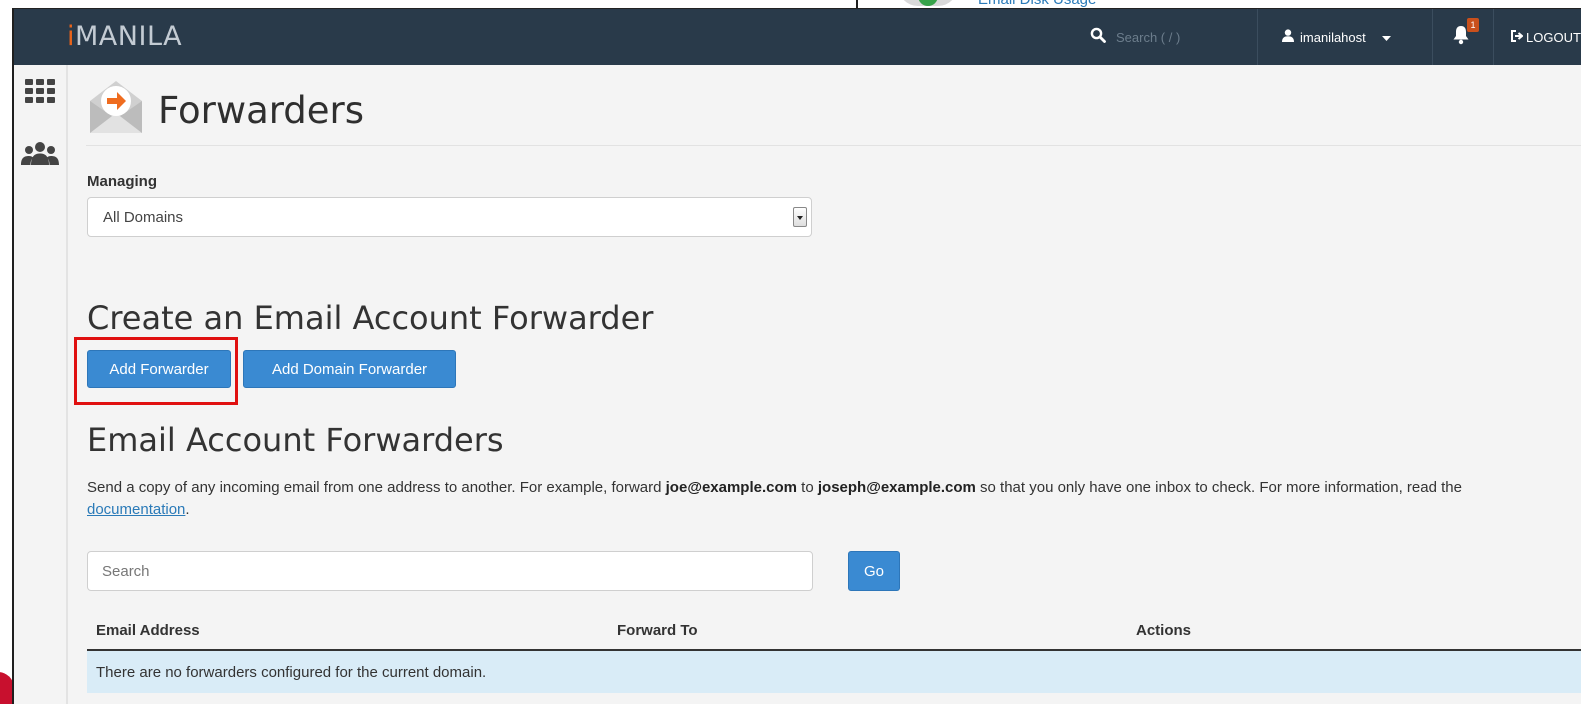 The image size is (1581, 704). What do you see at coordinates (1148, 37) in the screenshot?
I see `top-search-placeholder: Search ( / )` at bounding box center [1148, 37].